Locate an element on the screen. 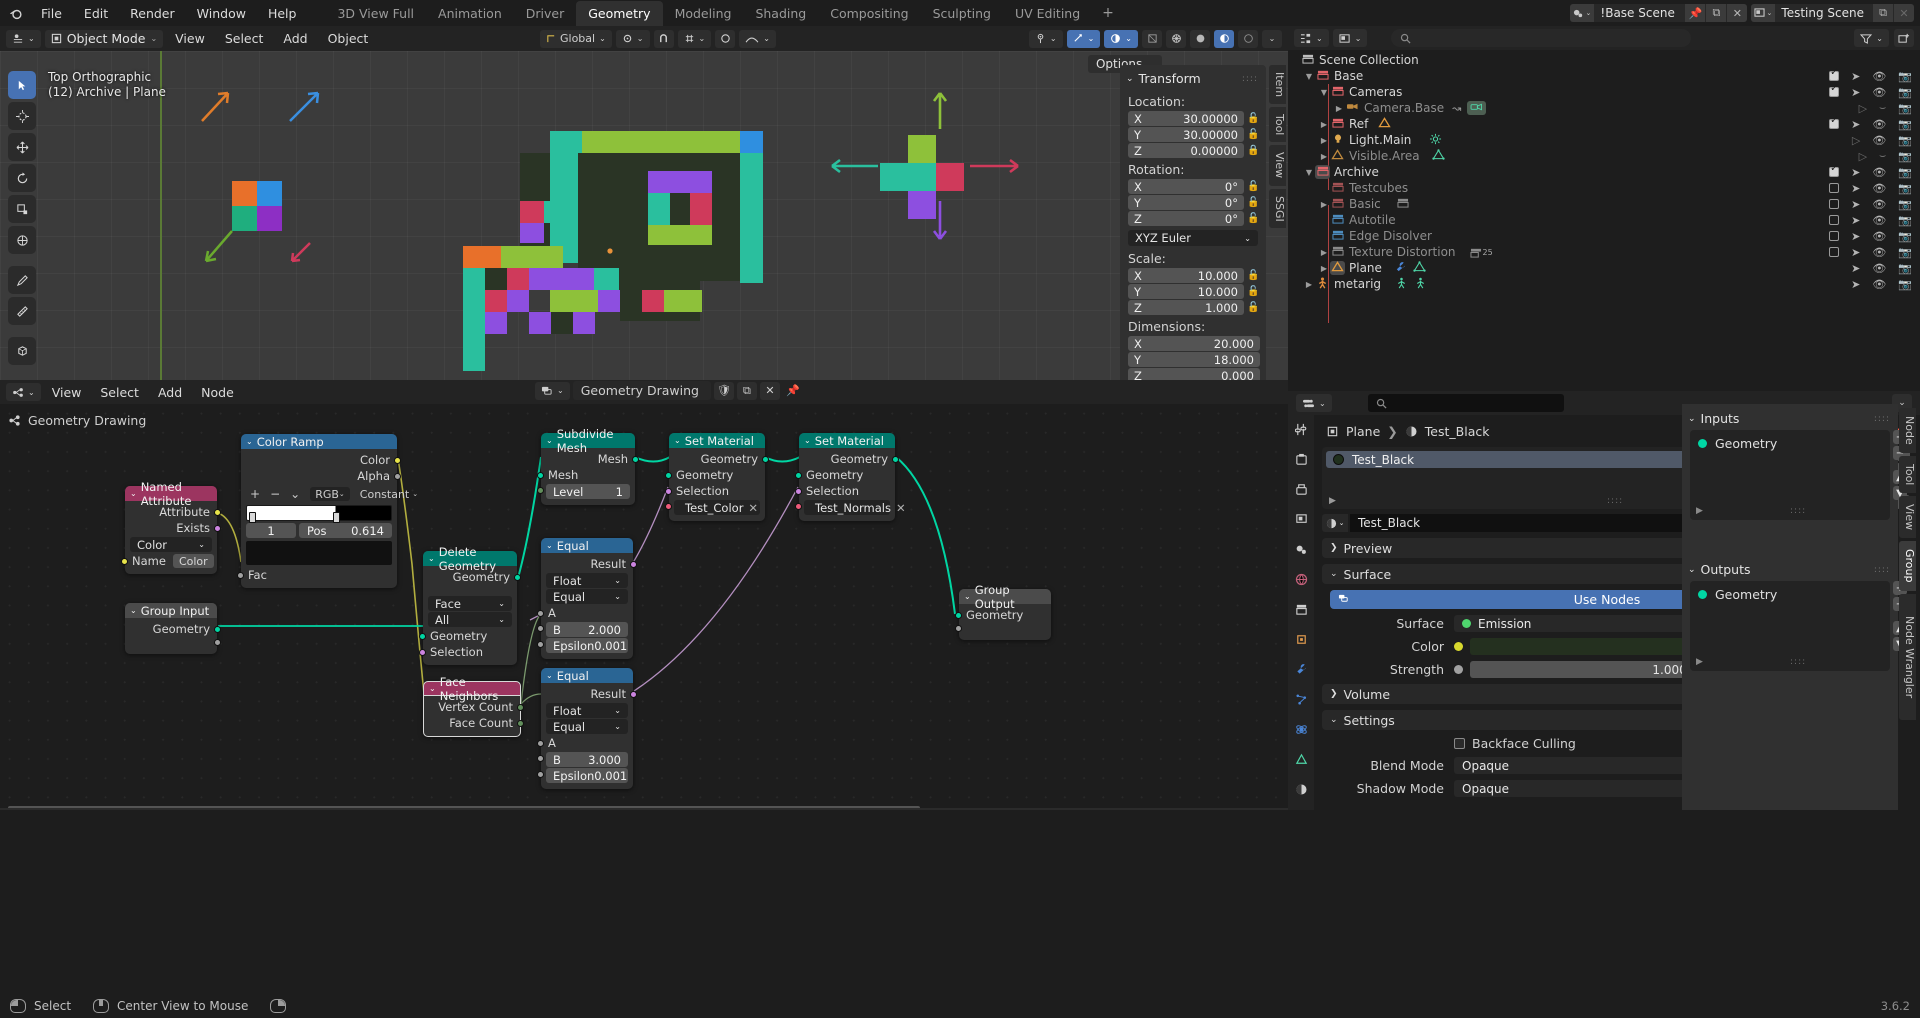 The image size is (1920, 1018). outliner-row-visible-area: ▶ Visible.Area ▷ ⌣ 📷 is located at coordinates (1604, 156).